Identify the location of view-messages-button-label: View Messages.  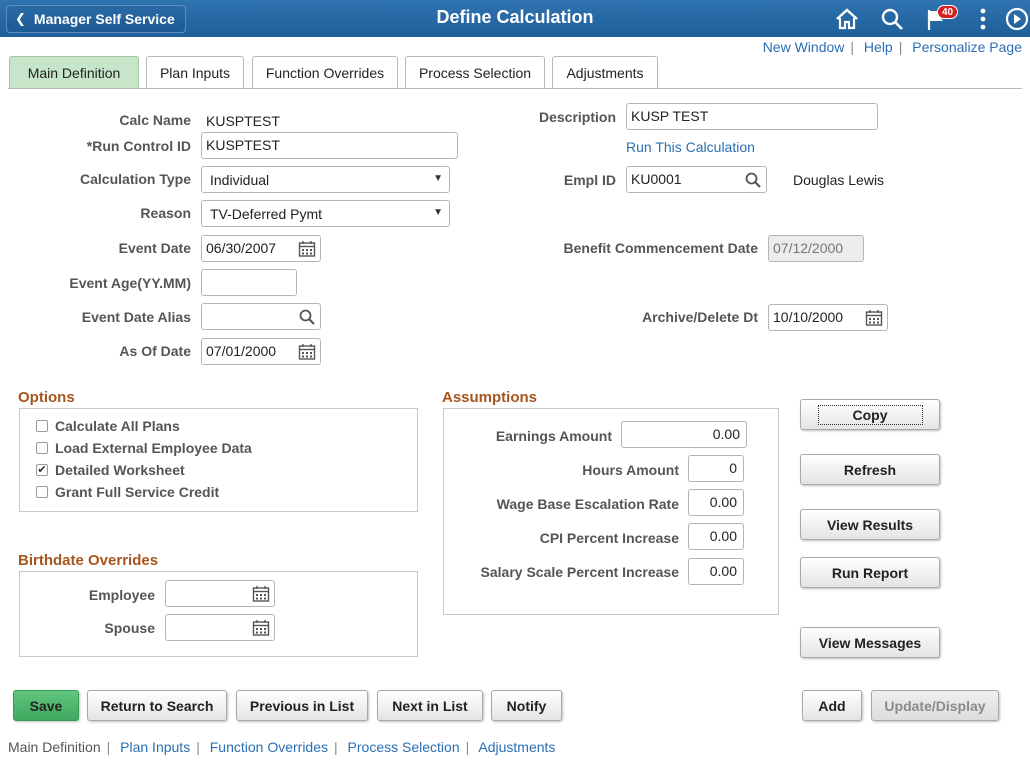
(870, 642).